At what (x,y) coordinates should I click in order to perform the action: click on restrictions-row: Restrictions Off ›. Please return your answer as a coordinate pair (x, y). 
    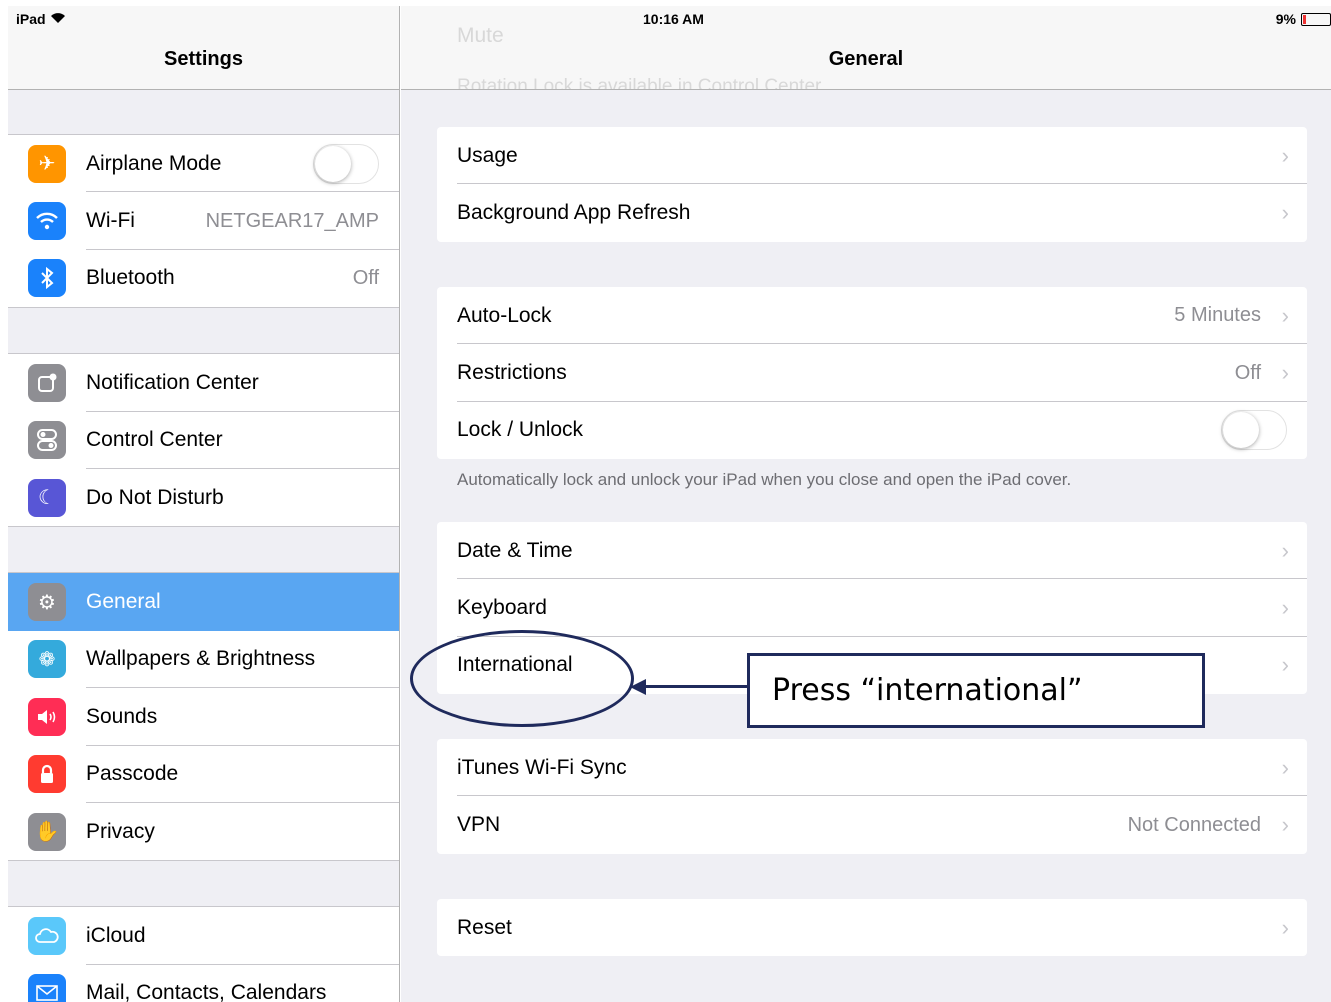
    Looking at the image, I should click on (872, 373).